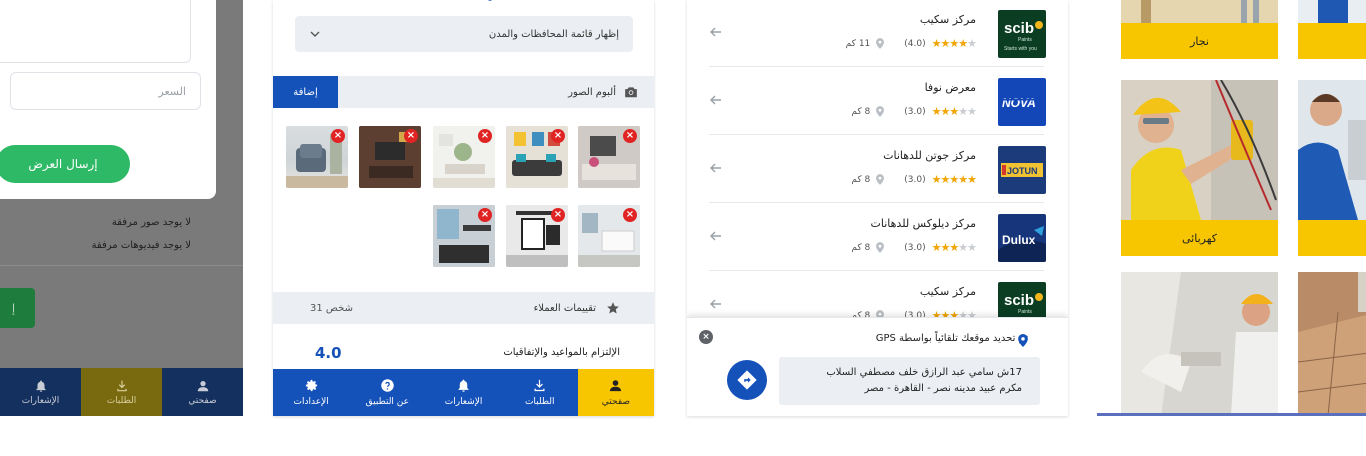 Image resolution: width=1366 pixels, height=456 pixels. I want to click on vendor-name: مركز جوتن للدهانات, so click(929, 155).